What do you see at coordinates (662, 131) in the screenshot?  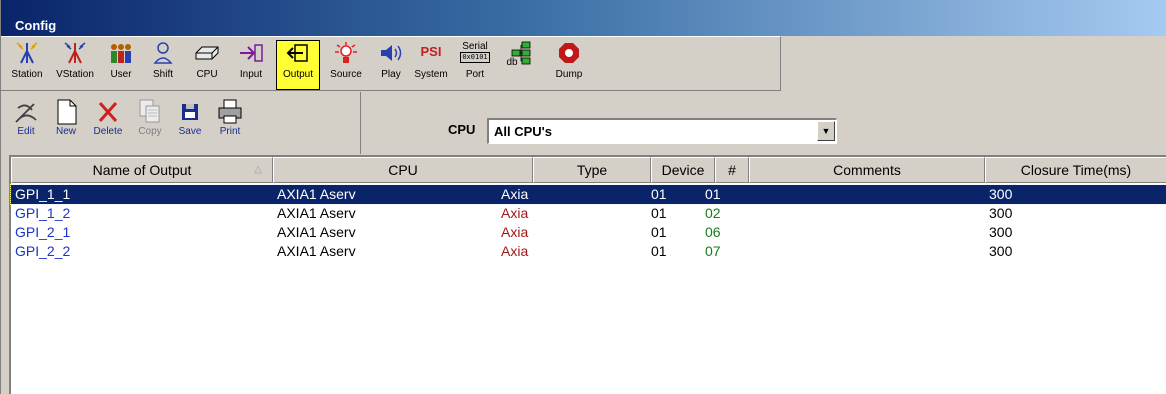 I see `cpu-filter-dropdown: All CPU's ▼` at bounding box center [662, 131].